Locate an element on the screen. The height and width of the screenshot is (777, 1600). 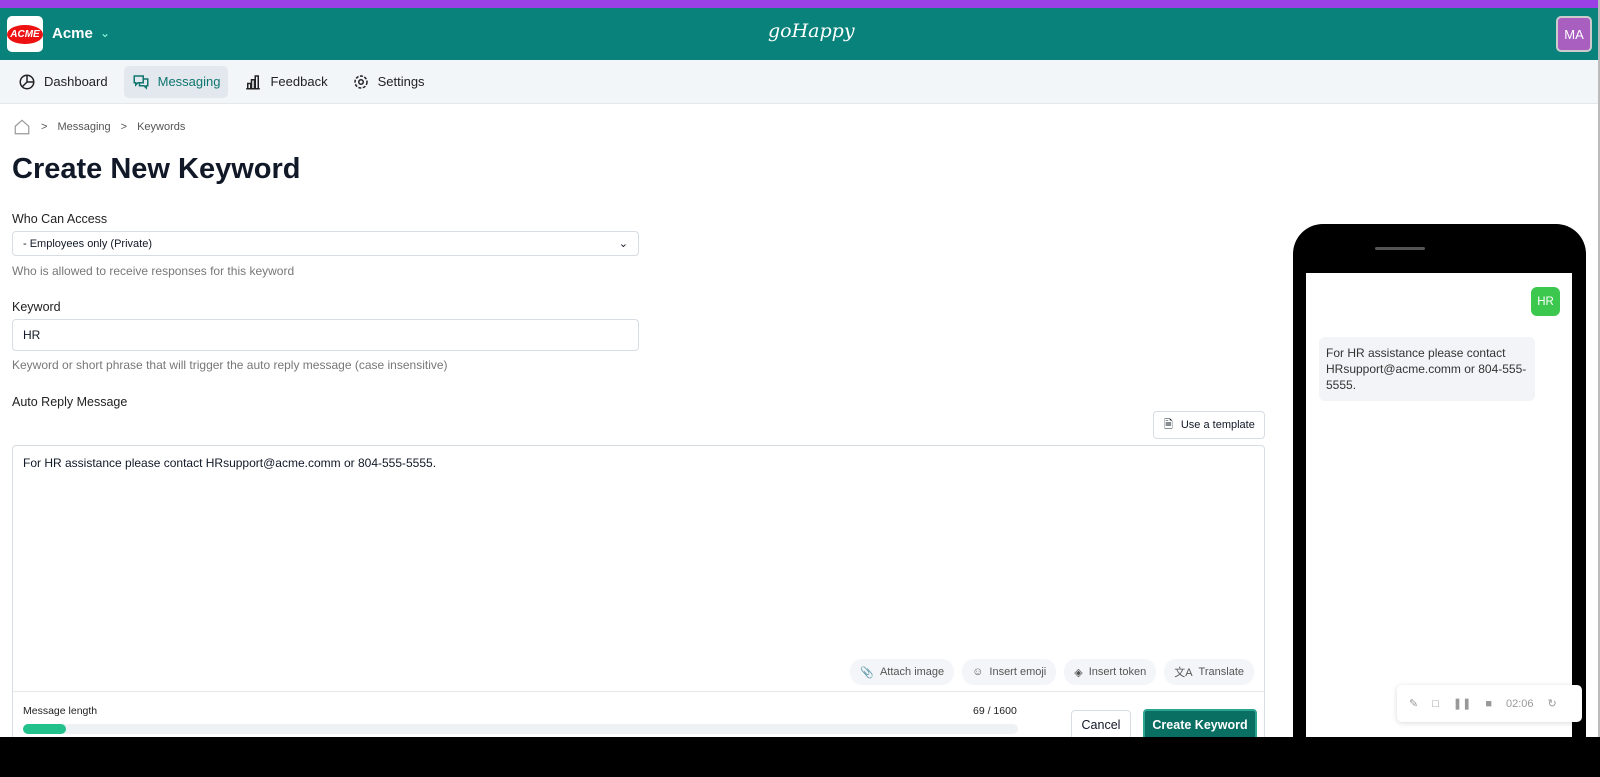
refresh-icon: ↻ is located at coordinates (1552, 703).